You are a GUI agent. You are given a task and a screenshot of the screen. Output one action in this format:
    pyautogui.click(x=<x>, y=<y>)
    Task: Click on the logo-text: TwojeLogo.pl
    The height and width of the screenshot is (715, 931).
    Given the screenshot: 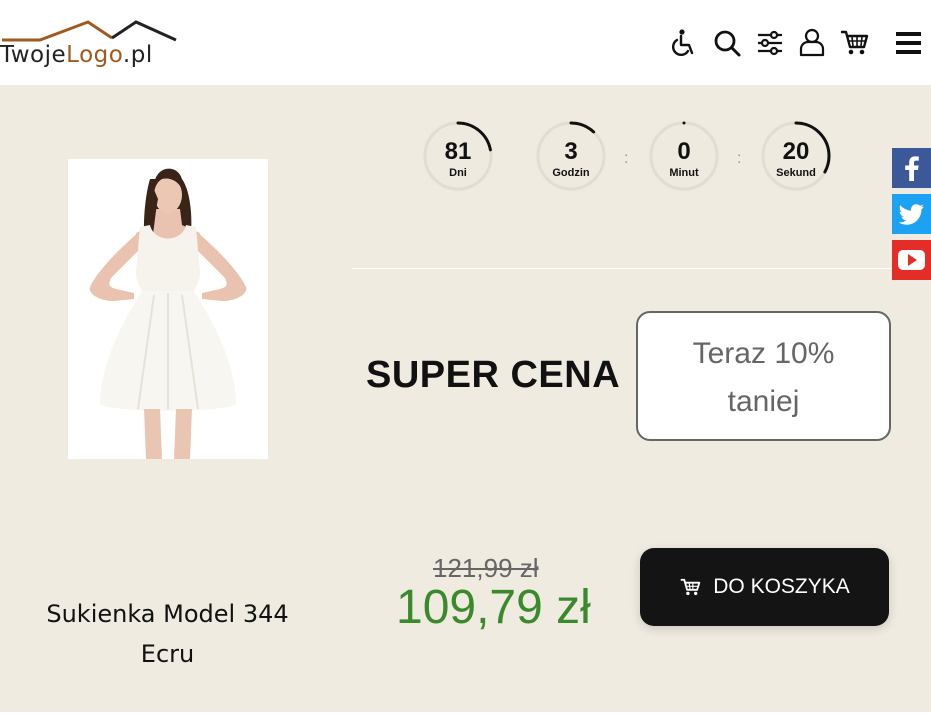 What is the action you would take?
    pyautogui.click(x=76, y=55)
    